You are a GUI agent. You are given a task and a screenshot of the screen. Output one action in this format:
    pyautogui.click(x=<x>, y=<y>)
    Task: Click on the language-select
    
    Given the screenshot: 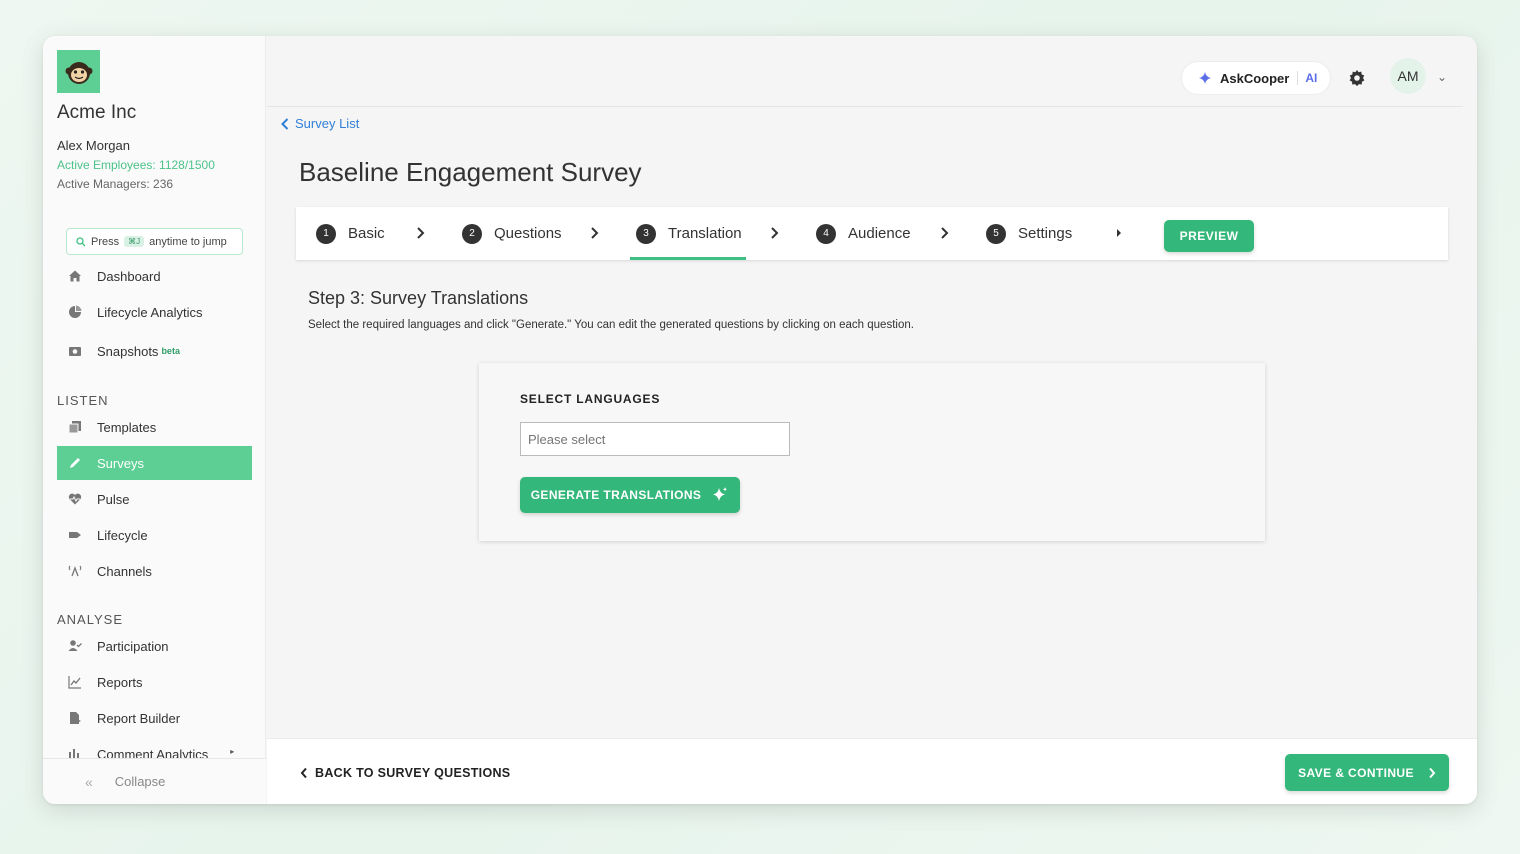 What is the action you would take?
    pyautogui.click(x=655, y=439)
    